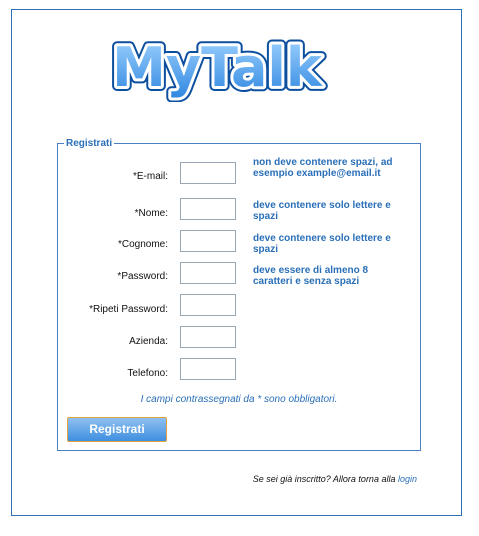 The width and height of the screenshot is (479, 536). I want to click on repeat-password-input, so click(208, 305).